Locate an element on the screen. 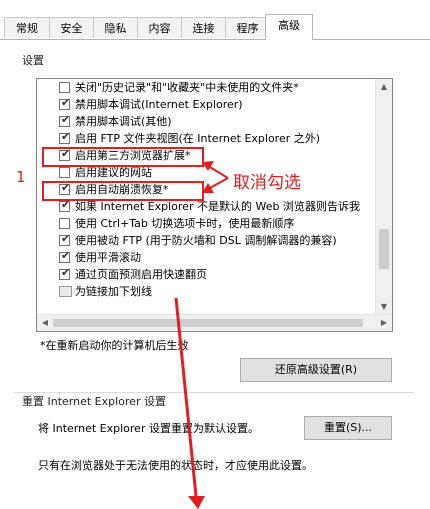 Image resolution: width=430 pixels, height=509 pixels. annotation-arrow-up is located at coordinates (218, 172).